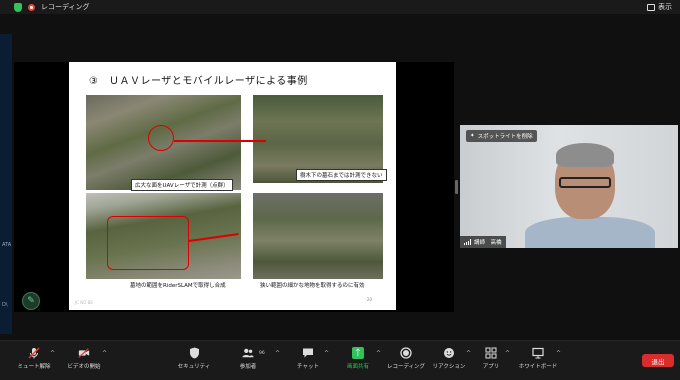 Image resolution: width=680 pixels, height=380 pixels. I want to click on share-screen-label: 画面共有, so click(357, 367).